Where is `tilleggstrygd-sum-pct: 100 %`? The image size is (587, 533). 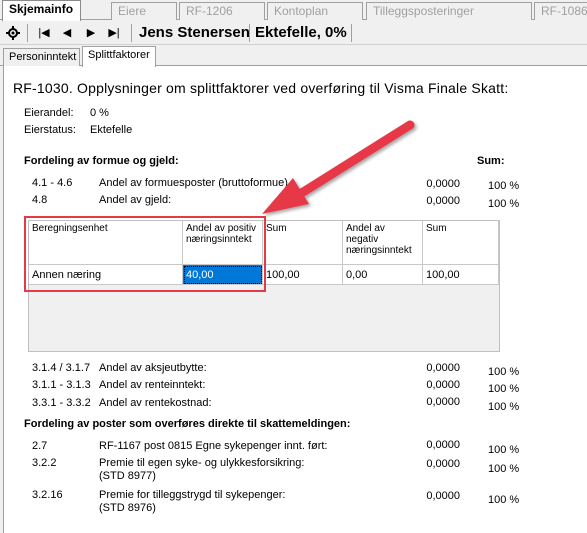
tilleggstrygd-sum-pct: 100 % is located at coordinates (504, 500).